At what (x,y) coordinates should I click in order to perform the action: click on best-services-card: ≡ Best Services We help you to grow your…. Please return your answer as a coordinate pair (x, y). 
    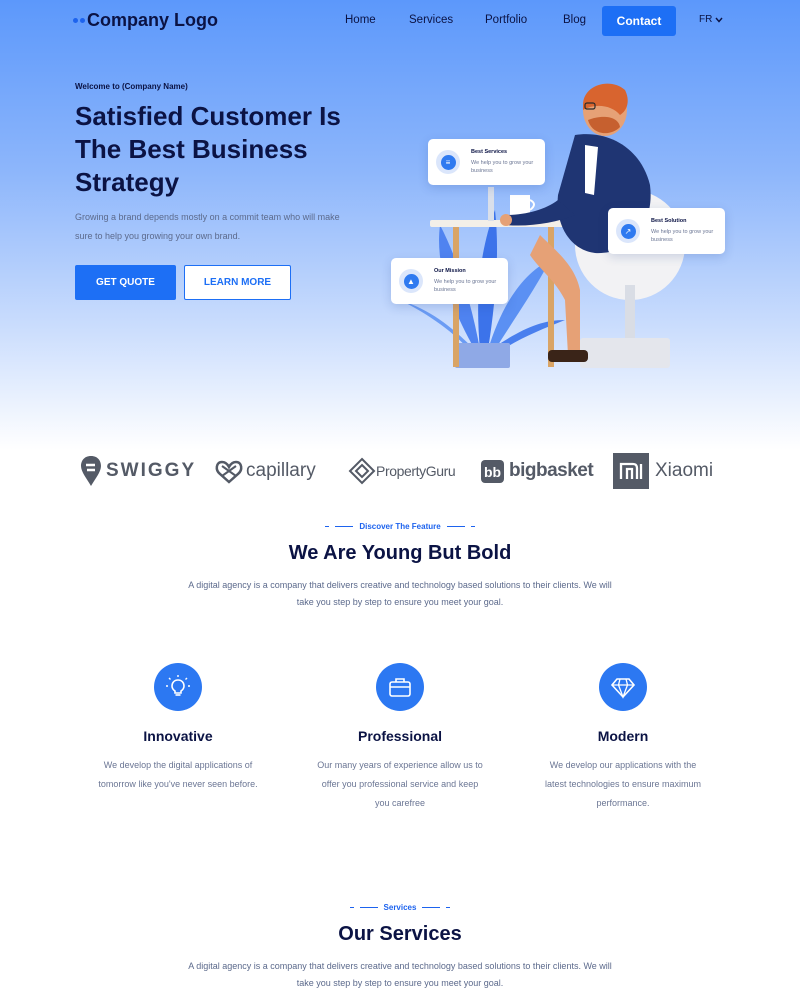
    Looking at the image, I should click on (486, 162).